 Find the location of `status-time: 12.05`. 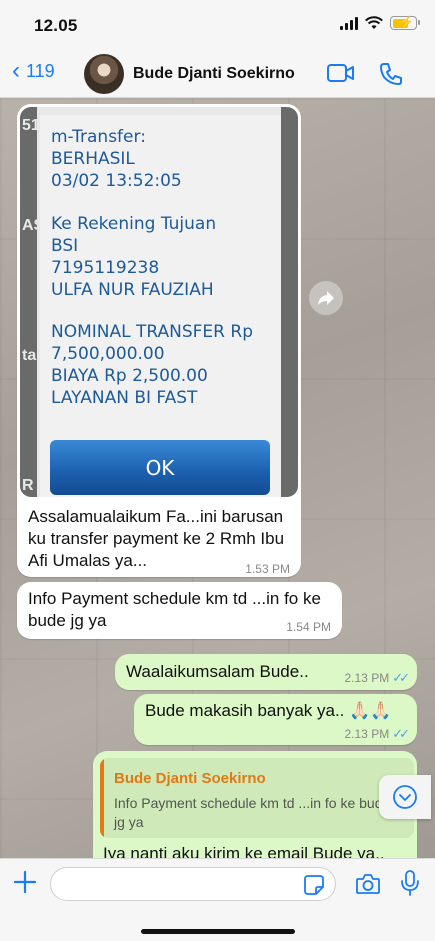

status-time: 12.05 is located at coordinates (56, 25).